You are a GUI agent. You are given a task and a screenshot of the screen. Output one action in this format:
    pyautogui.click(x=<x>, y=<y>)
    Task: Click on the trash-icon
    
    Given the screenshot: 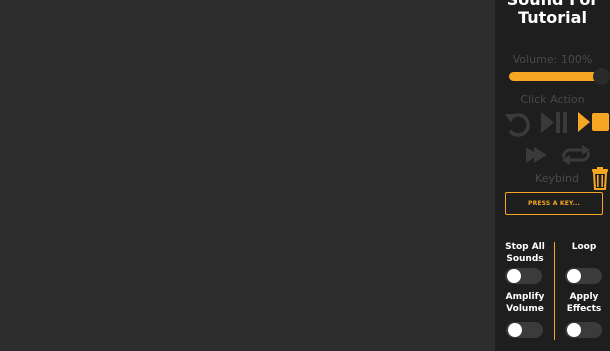 What is the action you would take?
    pyautogui.click(x=600, y=178)
    